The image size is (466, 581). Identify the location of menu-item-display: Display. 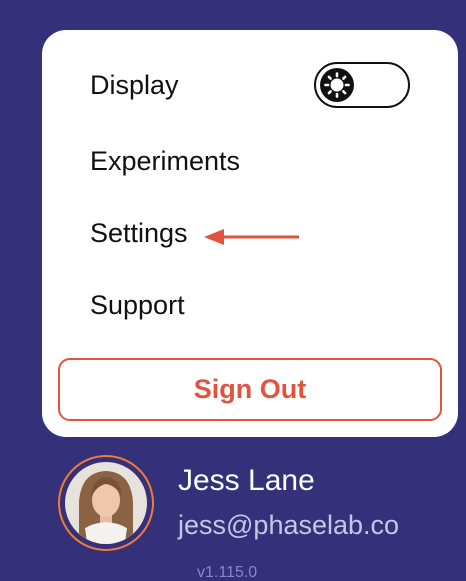
(134, 85).